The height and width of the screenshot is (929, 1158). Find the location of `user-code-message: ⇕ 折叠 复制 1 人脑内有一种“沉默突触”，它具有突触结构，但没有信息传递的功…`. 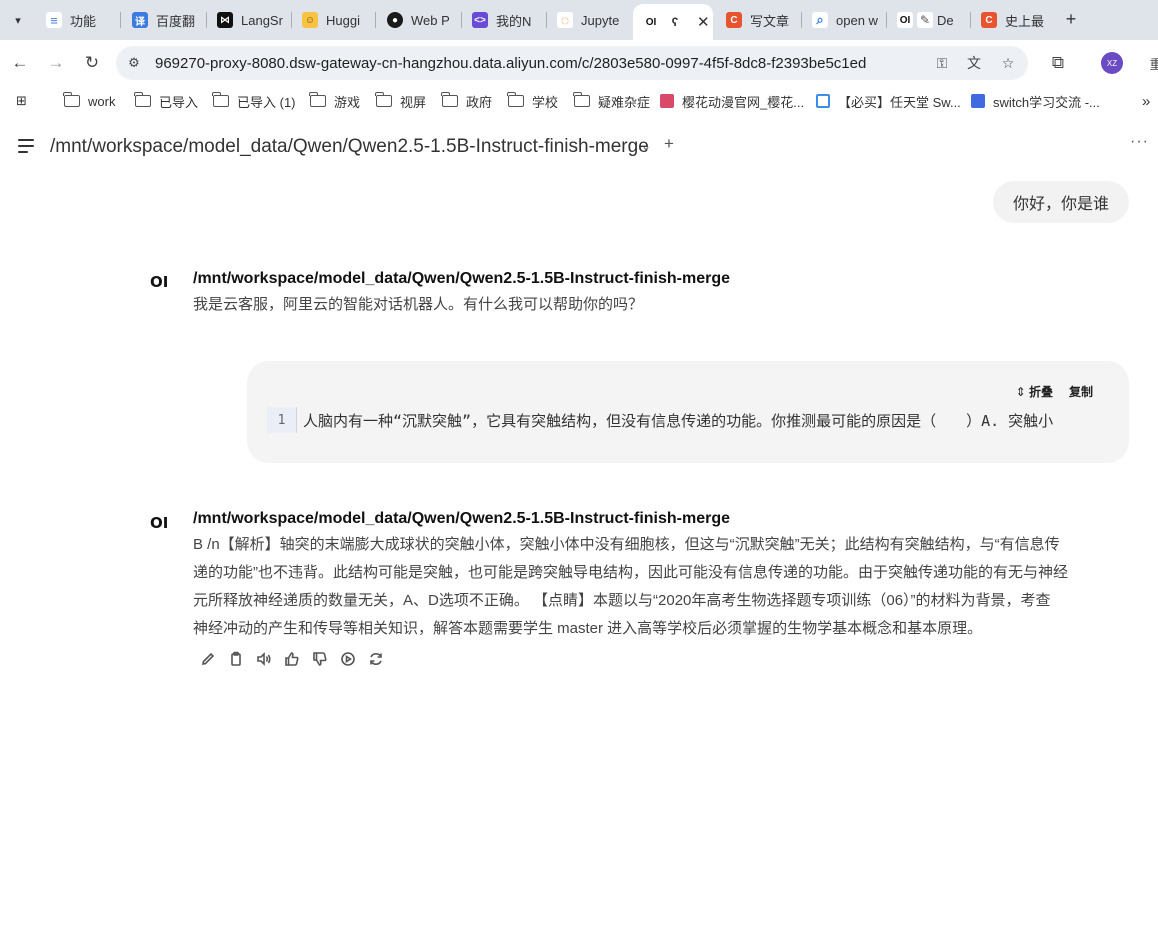

user-code-message: ⇕ 折叠 复制 1 人脑内有一种“沉默突触”，它具有突触结构，但没有信息传递的功… is located at coordinates (688, 412).